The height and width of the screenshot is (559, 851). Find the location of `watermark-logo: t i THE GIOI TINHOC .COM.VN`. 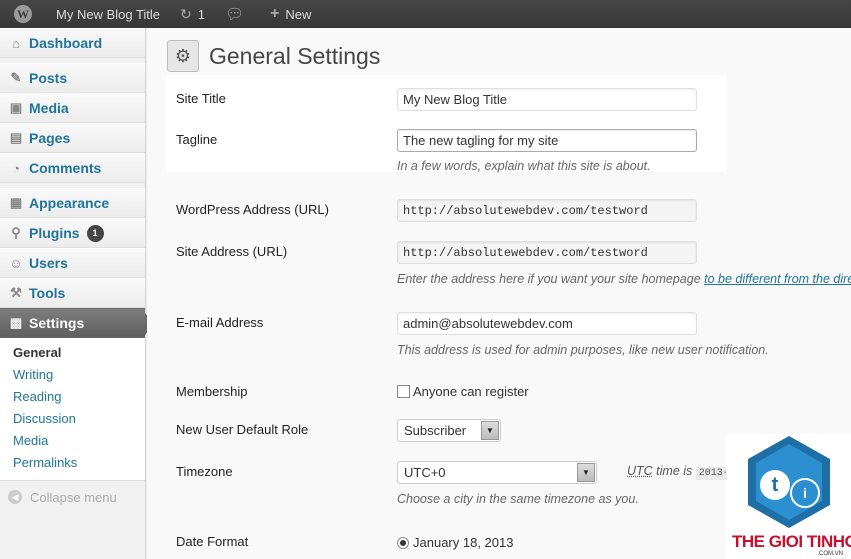

watermark-logo: t i THE GIOI TINHOC .COM.VN is located at coordinates (788, 496).